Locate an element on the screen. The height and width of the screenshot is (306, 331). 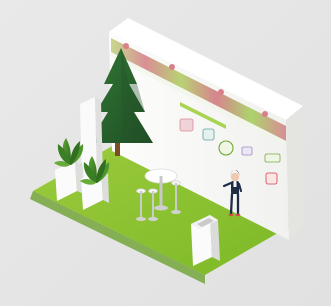
wall-side-edge is located at coordinates (295, 173).